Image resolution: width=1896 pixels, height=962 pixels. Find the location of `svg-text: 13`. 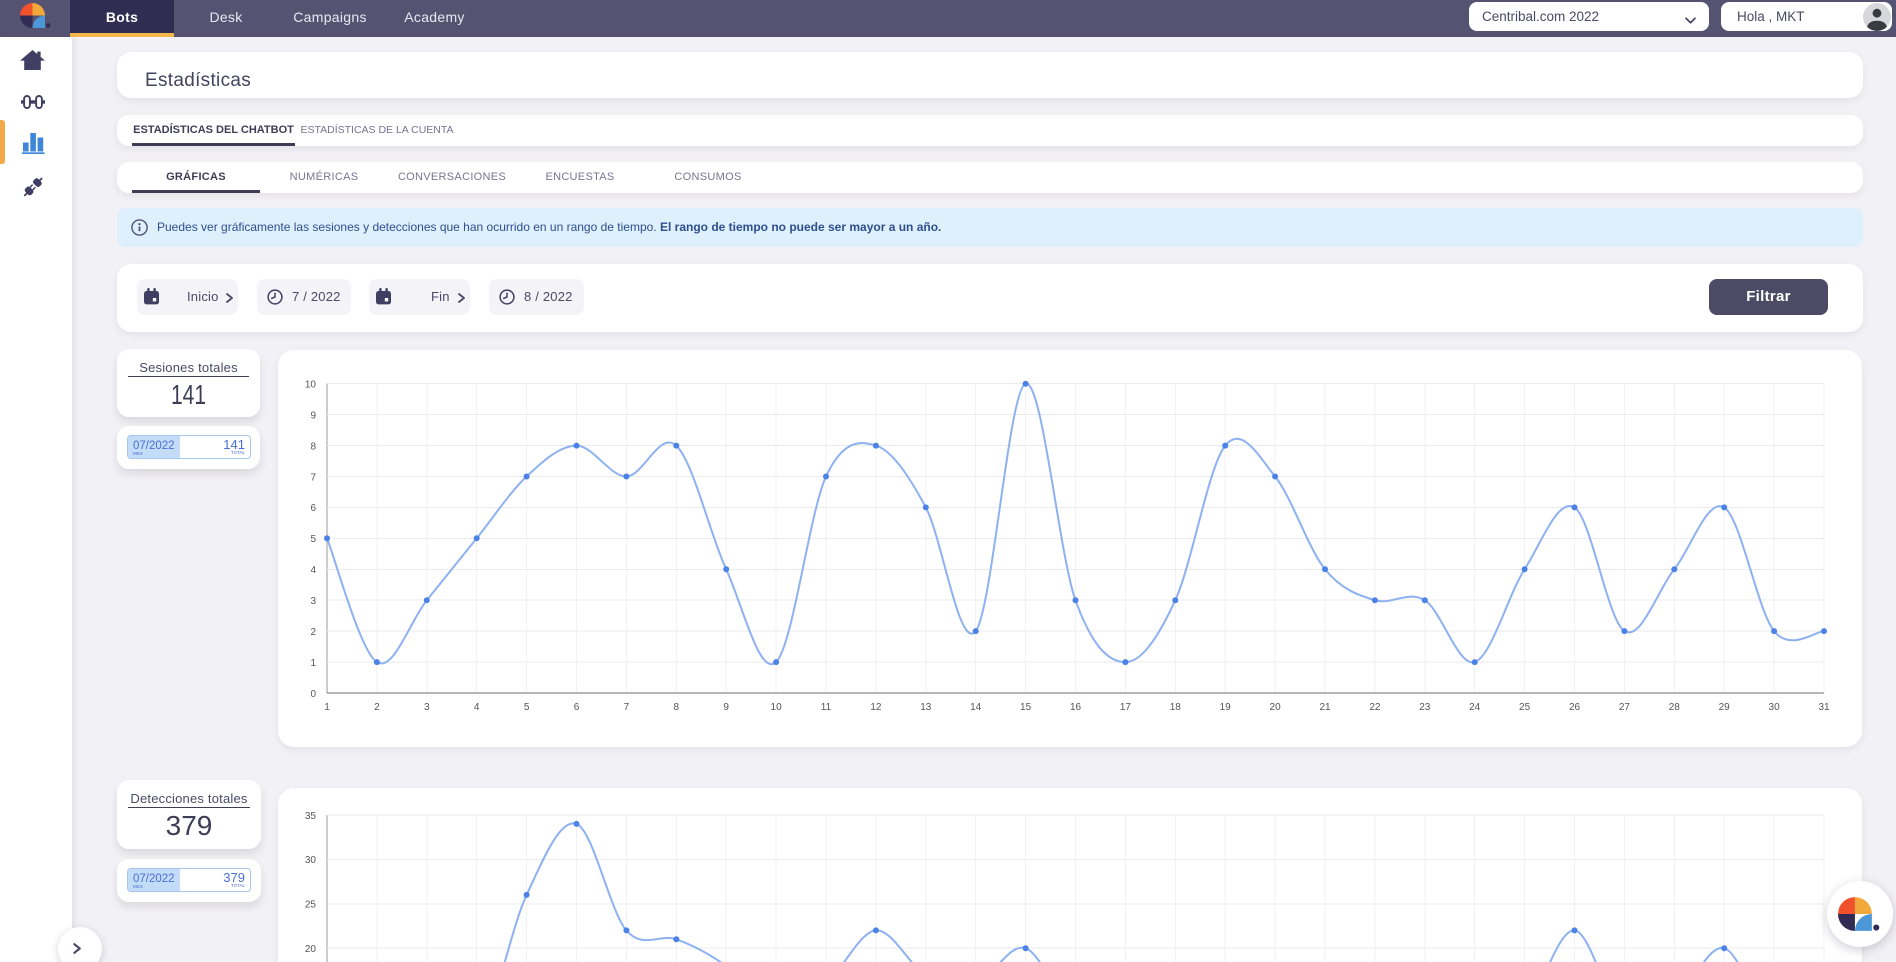

svg-text: 13 is located at coordinates (926, 707).